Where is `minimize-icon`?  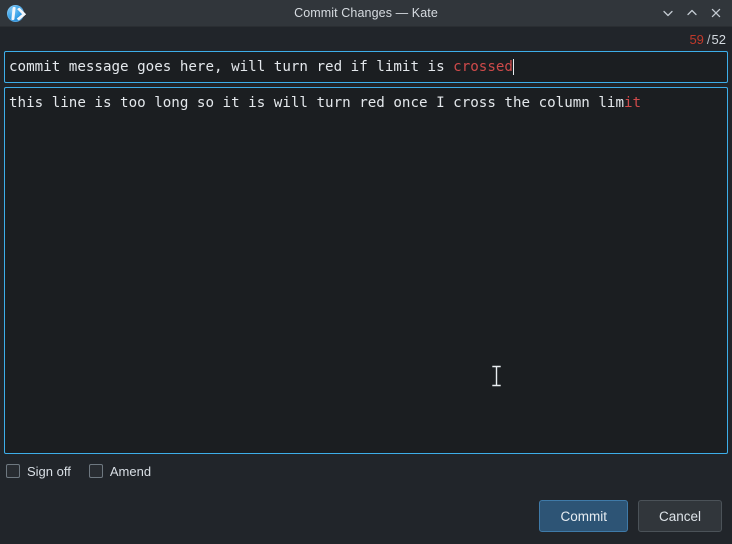
minimize-icon is located at coordinates (668, 13).